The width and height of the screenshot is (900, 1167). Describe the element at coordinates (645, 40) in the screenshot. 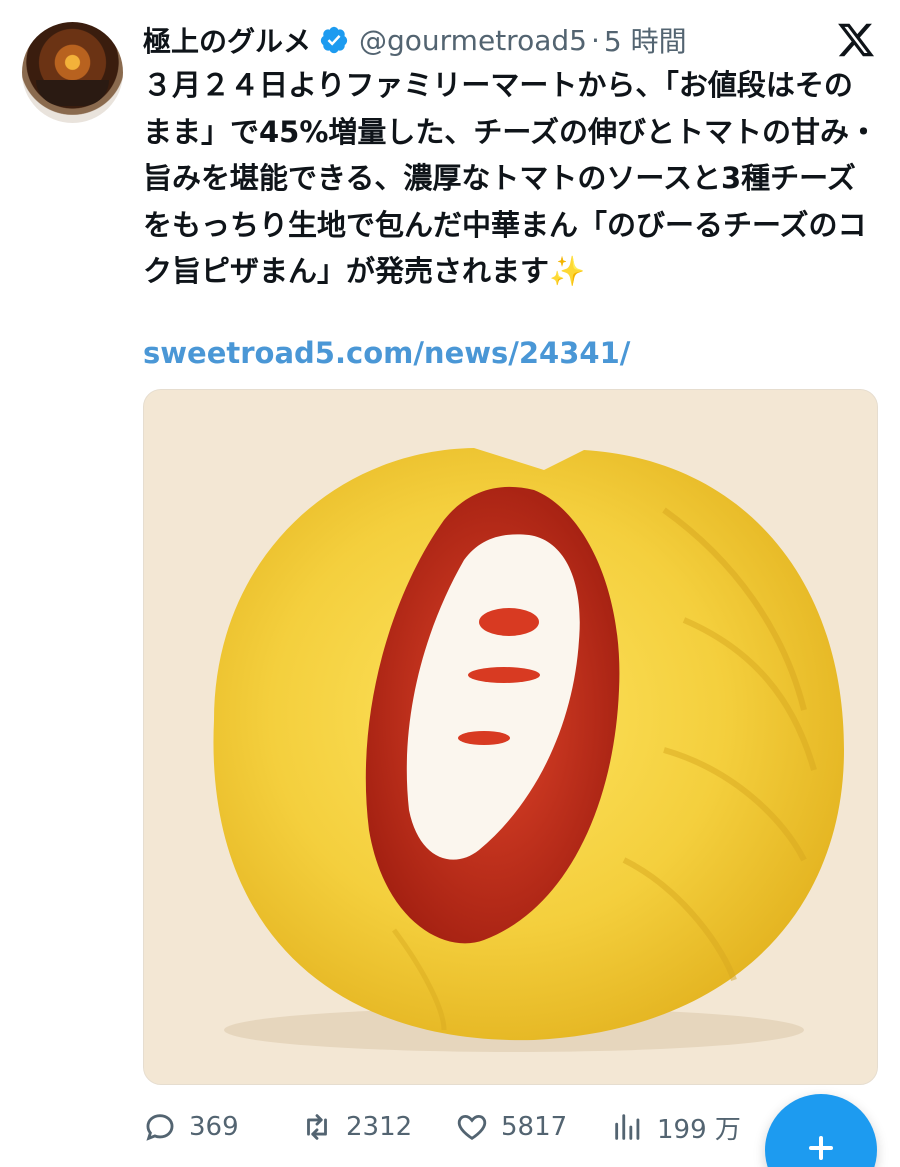

I see `timestamp: 5 時間` at that location.